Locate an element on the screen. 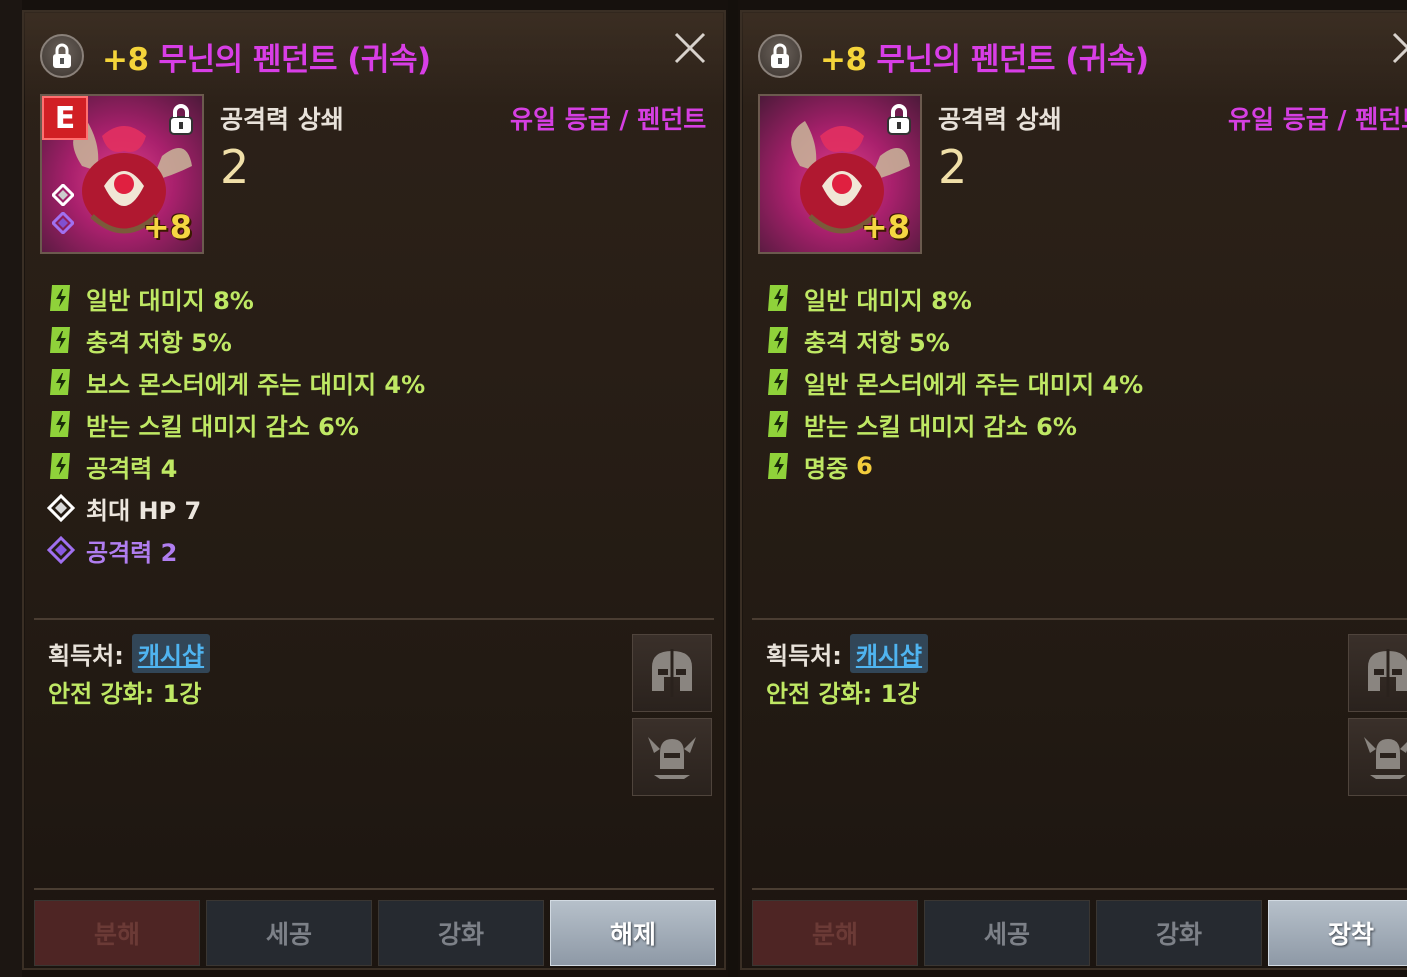 This screenshot has height=977, width=1407. option-row: 명중 6 is located at coordinates (953, 466).